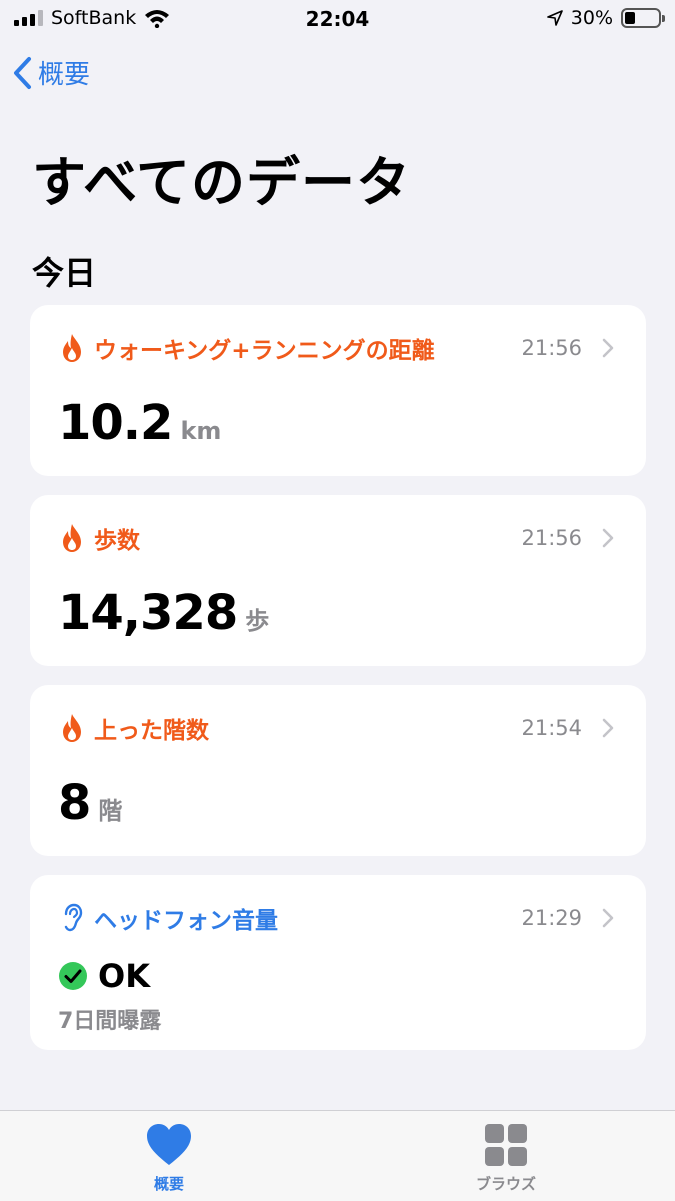  I want to click on value-unit: 階, so click(110, 811).